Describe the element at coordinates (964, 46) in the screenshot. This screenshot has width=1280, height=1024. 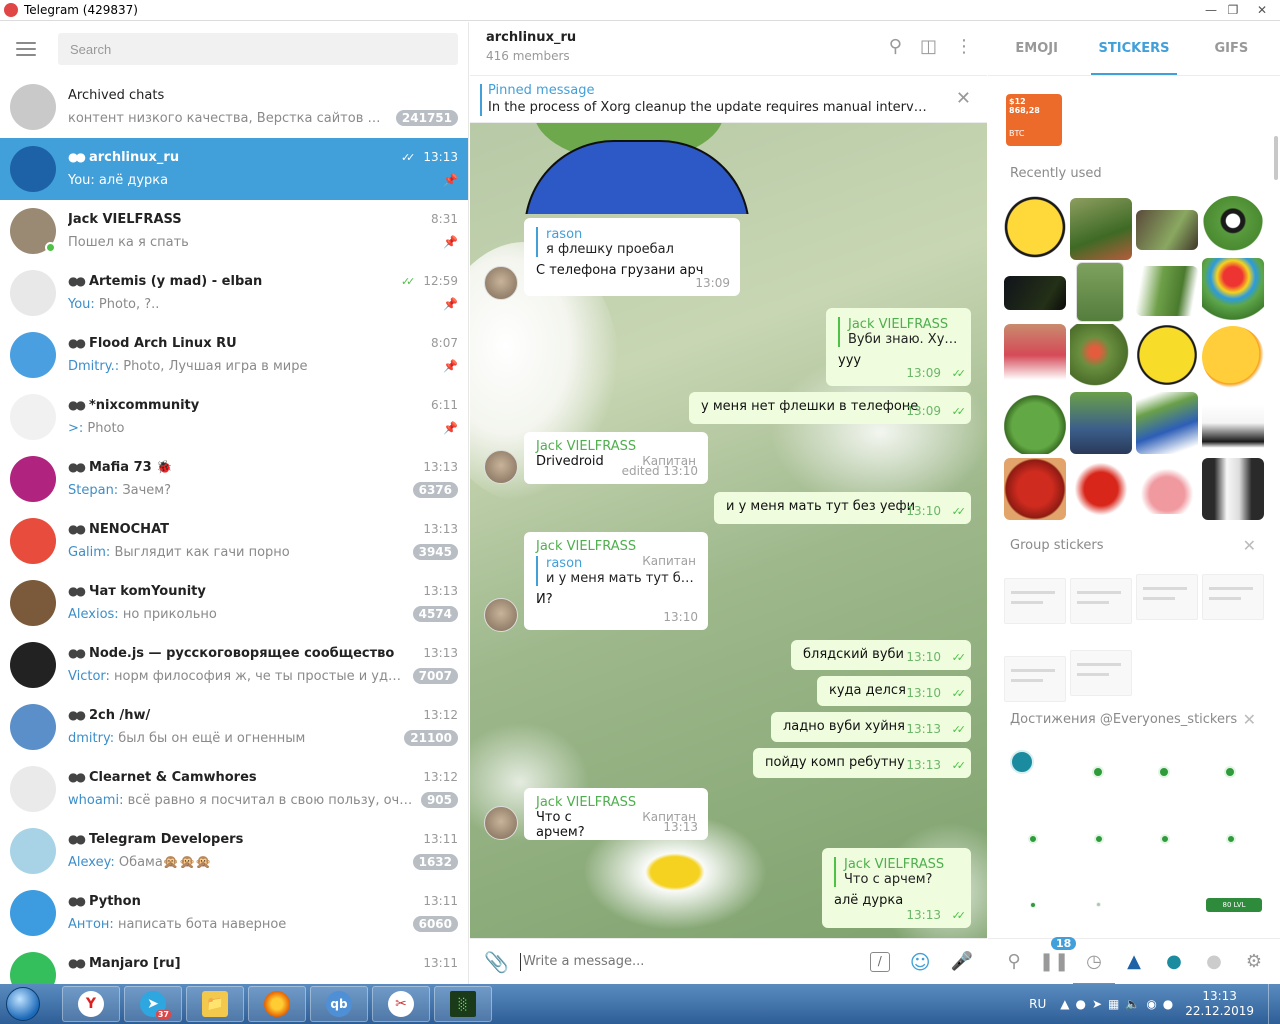
I see `more-options-icon: ⋮` at that location.